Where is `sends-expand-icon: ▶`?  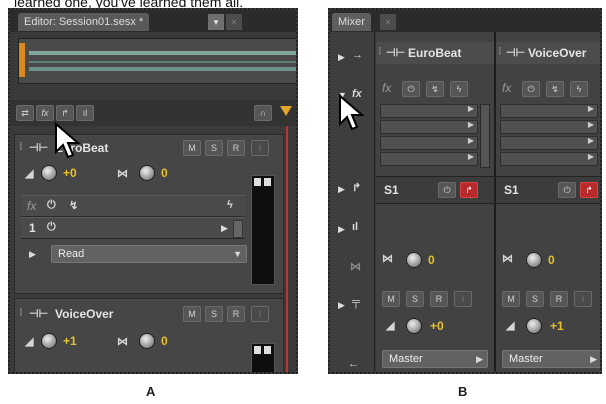 sends-expand-icon: ▶ is located at coordinates (341, 189).